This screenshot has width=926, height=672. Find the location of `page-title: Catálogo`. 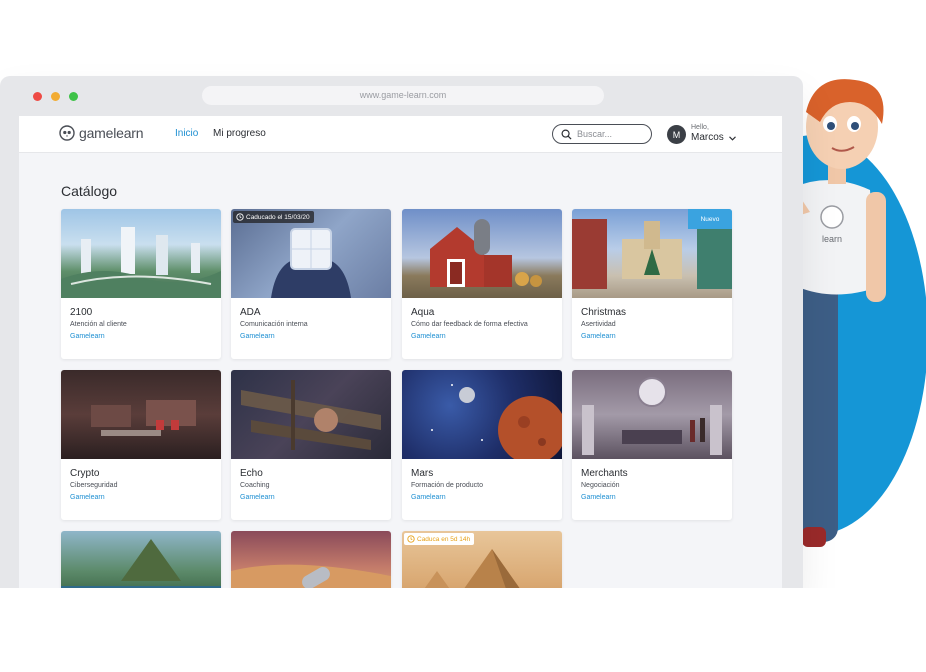

page-title: Catálogo is located at coordinates (89, 191).